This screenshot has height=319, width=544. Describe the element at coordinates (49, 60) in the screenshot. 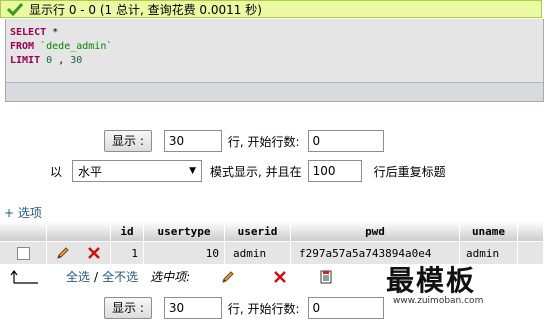

I see `sql-limit-offset: 0` at that location.